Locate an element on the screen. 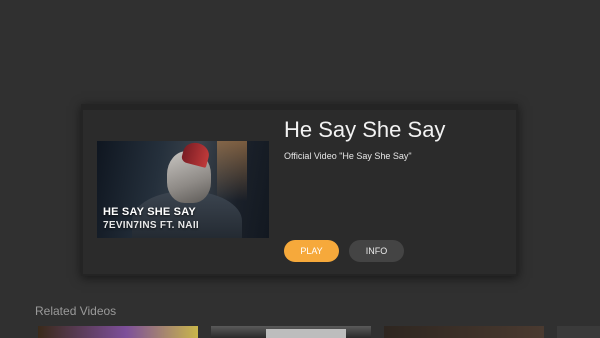 The width and height of the screenshot is (600, 338). thumbnail-light is located at coordinates (232, 171).